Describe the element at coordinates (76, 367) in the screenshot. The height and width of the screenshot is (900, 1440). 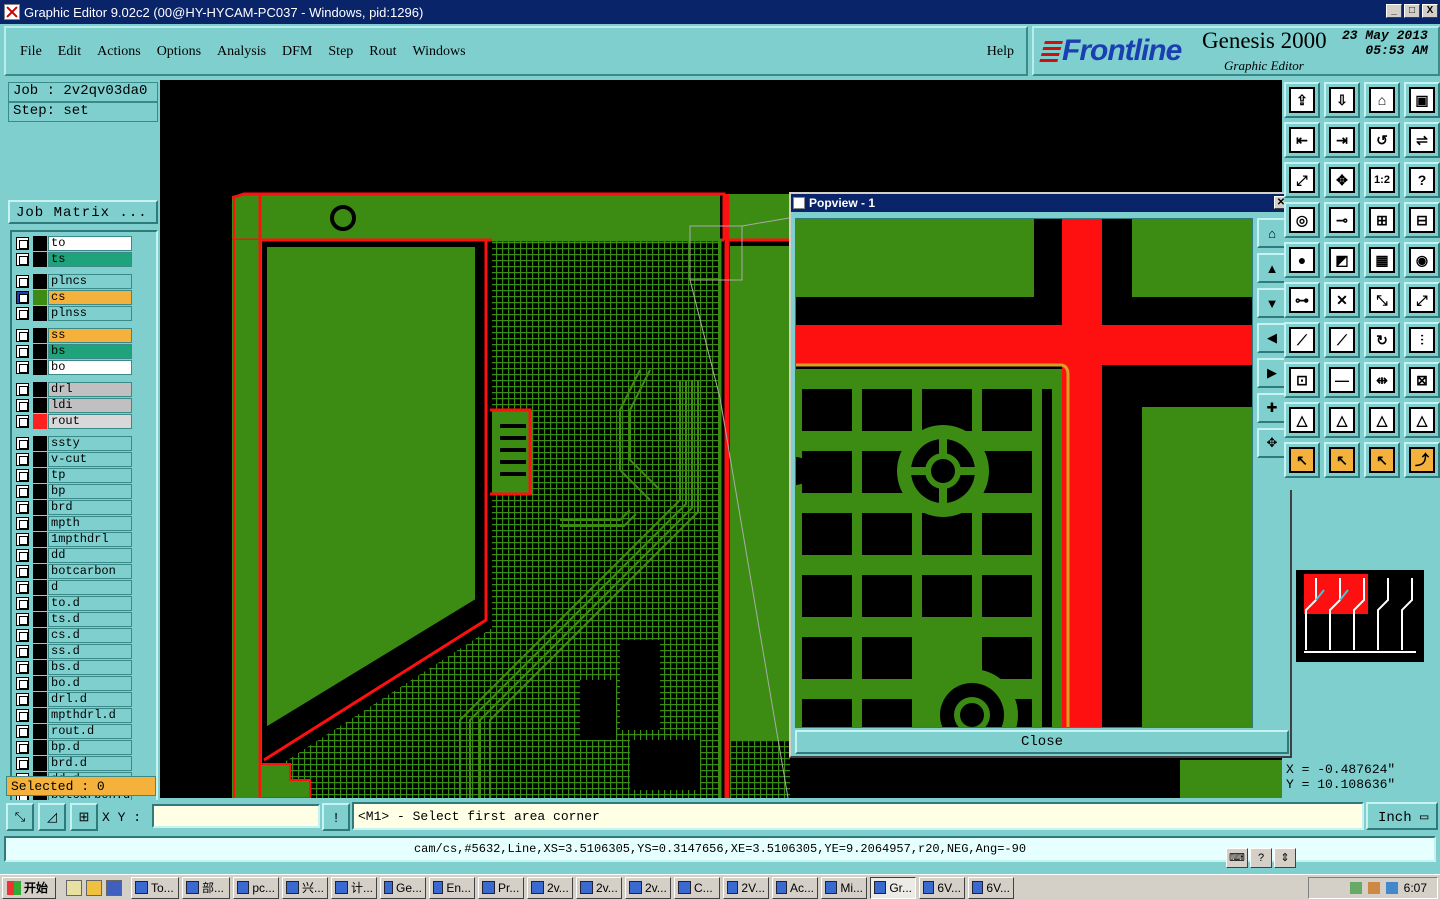
I see `layer-row-bo: bo` at that location.